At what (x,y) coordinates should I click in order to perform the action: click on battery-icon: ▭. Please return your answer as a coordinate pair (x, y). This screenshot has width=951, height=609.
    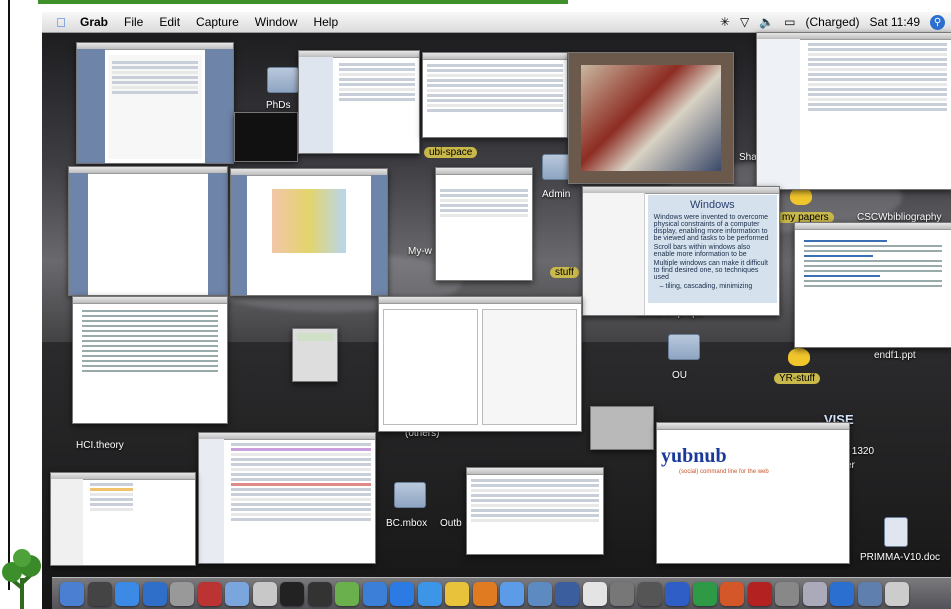
    Looking at the image, I should click on (789, 22).